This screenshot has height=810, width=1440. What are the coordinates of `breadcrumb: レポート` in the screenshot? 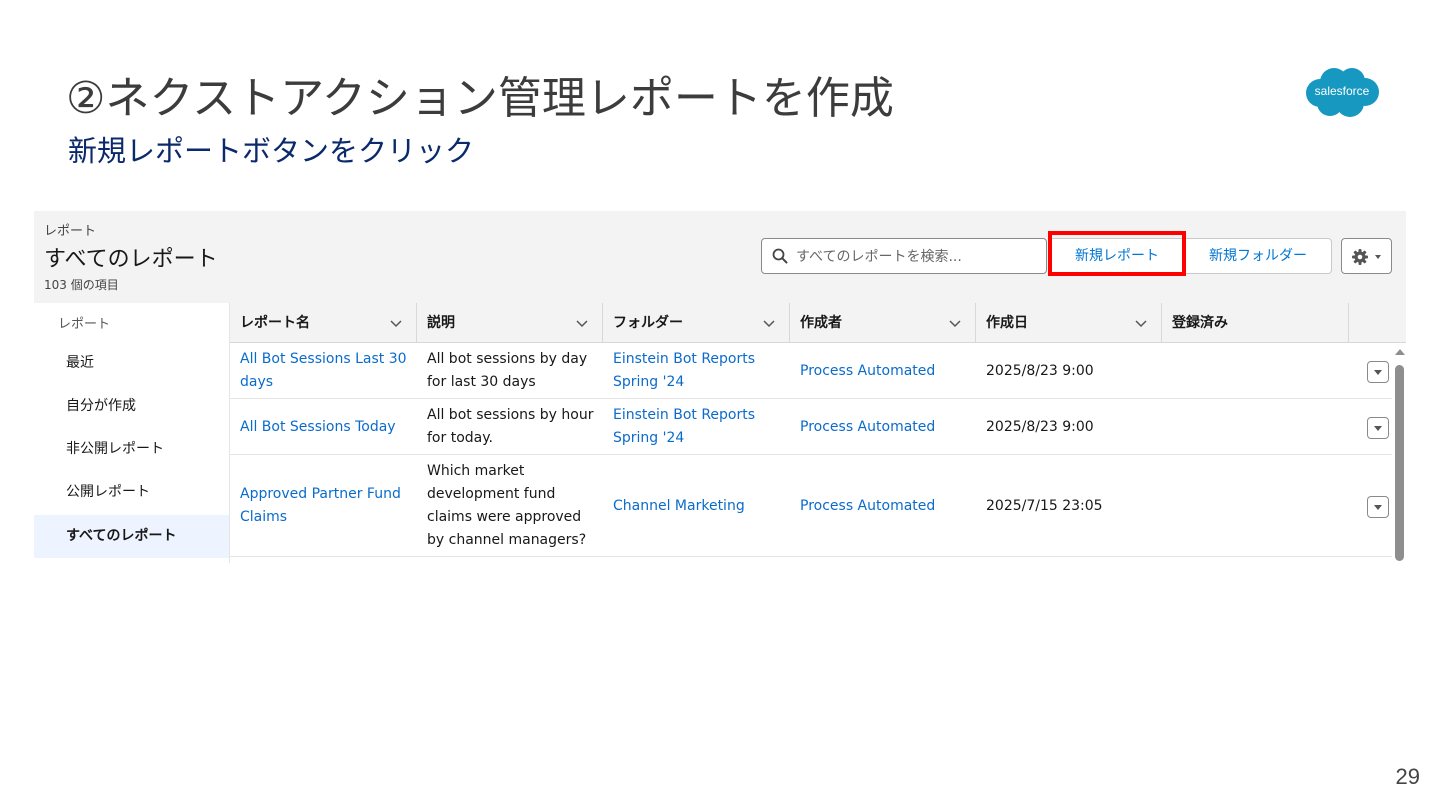 It's located at (70, 229).